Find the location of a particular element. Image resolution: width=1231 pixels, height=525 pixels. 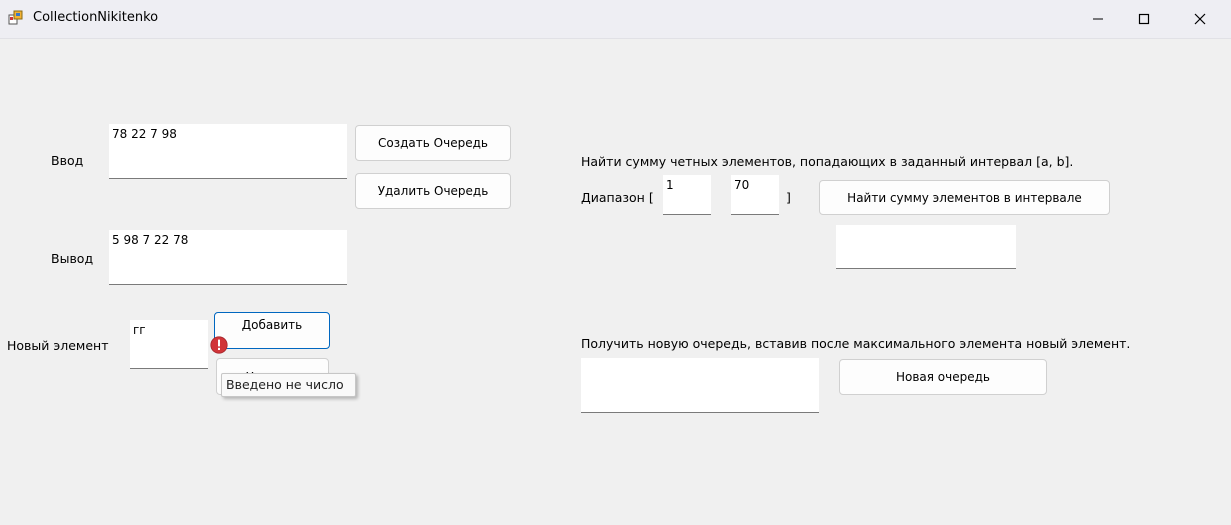

output-textbox: 5 98 7 22 78 is located at coordinates (228, 257).